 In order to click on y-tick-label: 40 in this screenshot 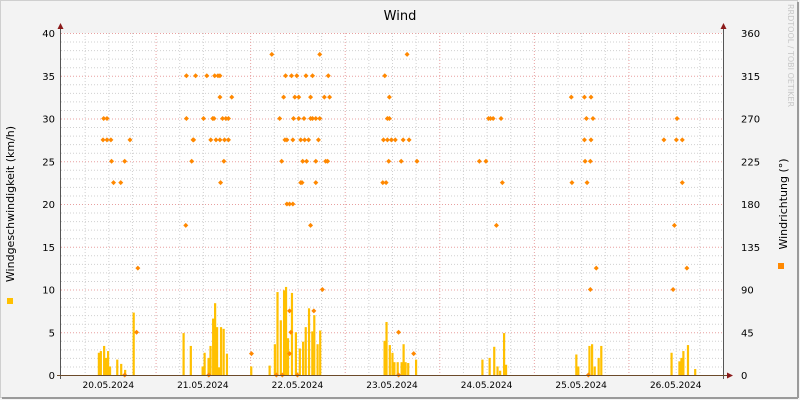, I will do `click(48, 34)`.